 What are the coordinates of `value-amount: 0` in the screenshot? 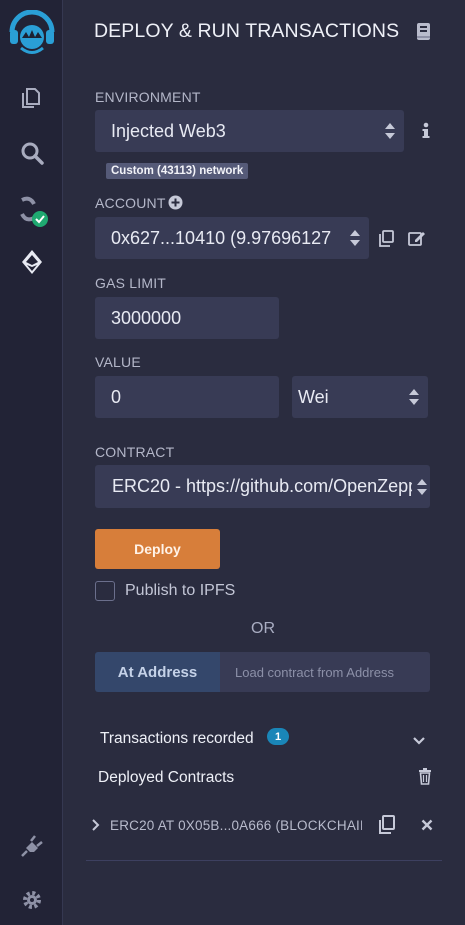 It's located at (116, 396).